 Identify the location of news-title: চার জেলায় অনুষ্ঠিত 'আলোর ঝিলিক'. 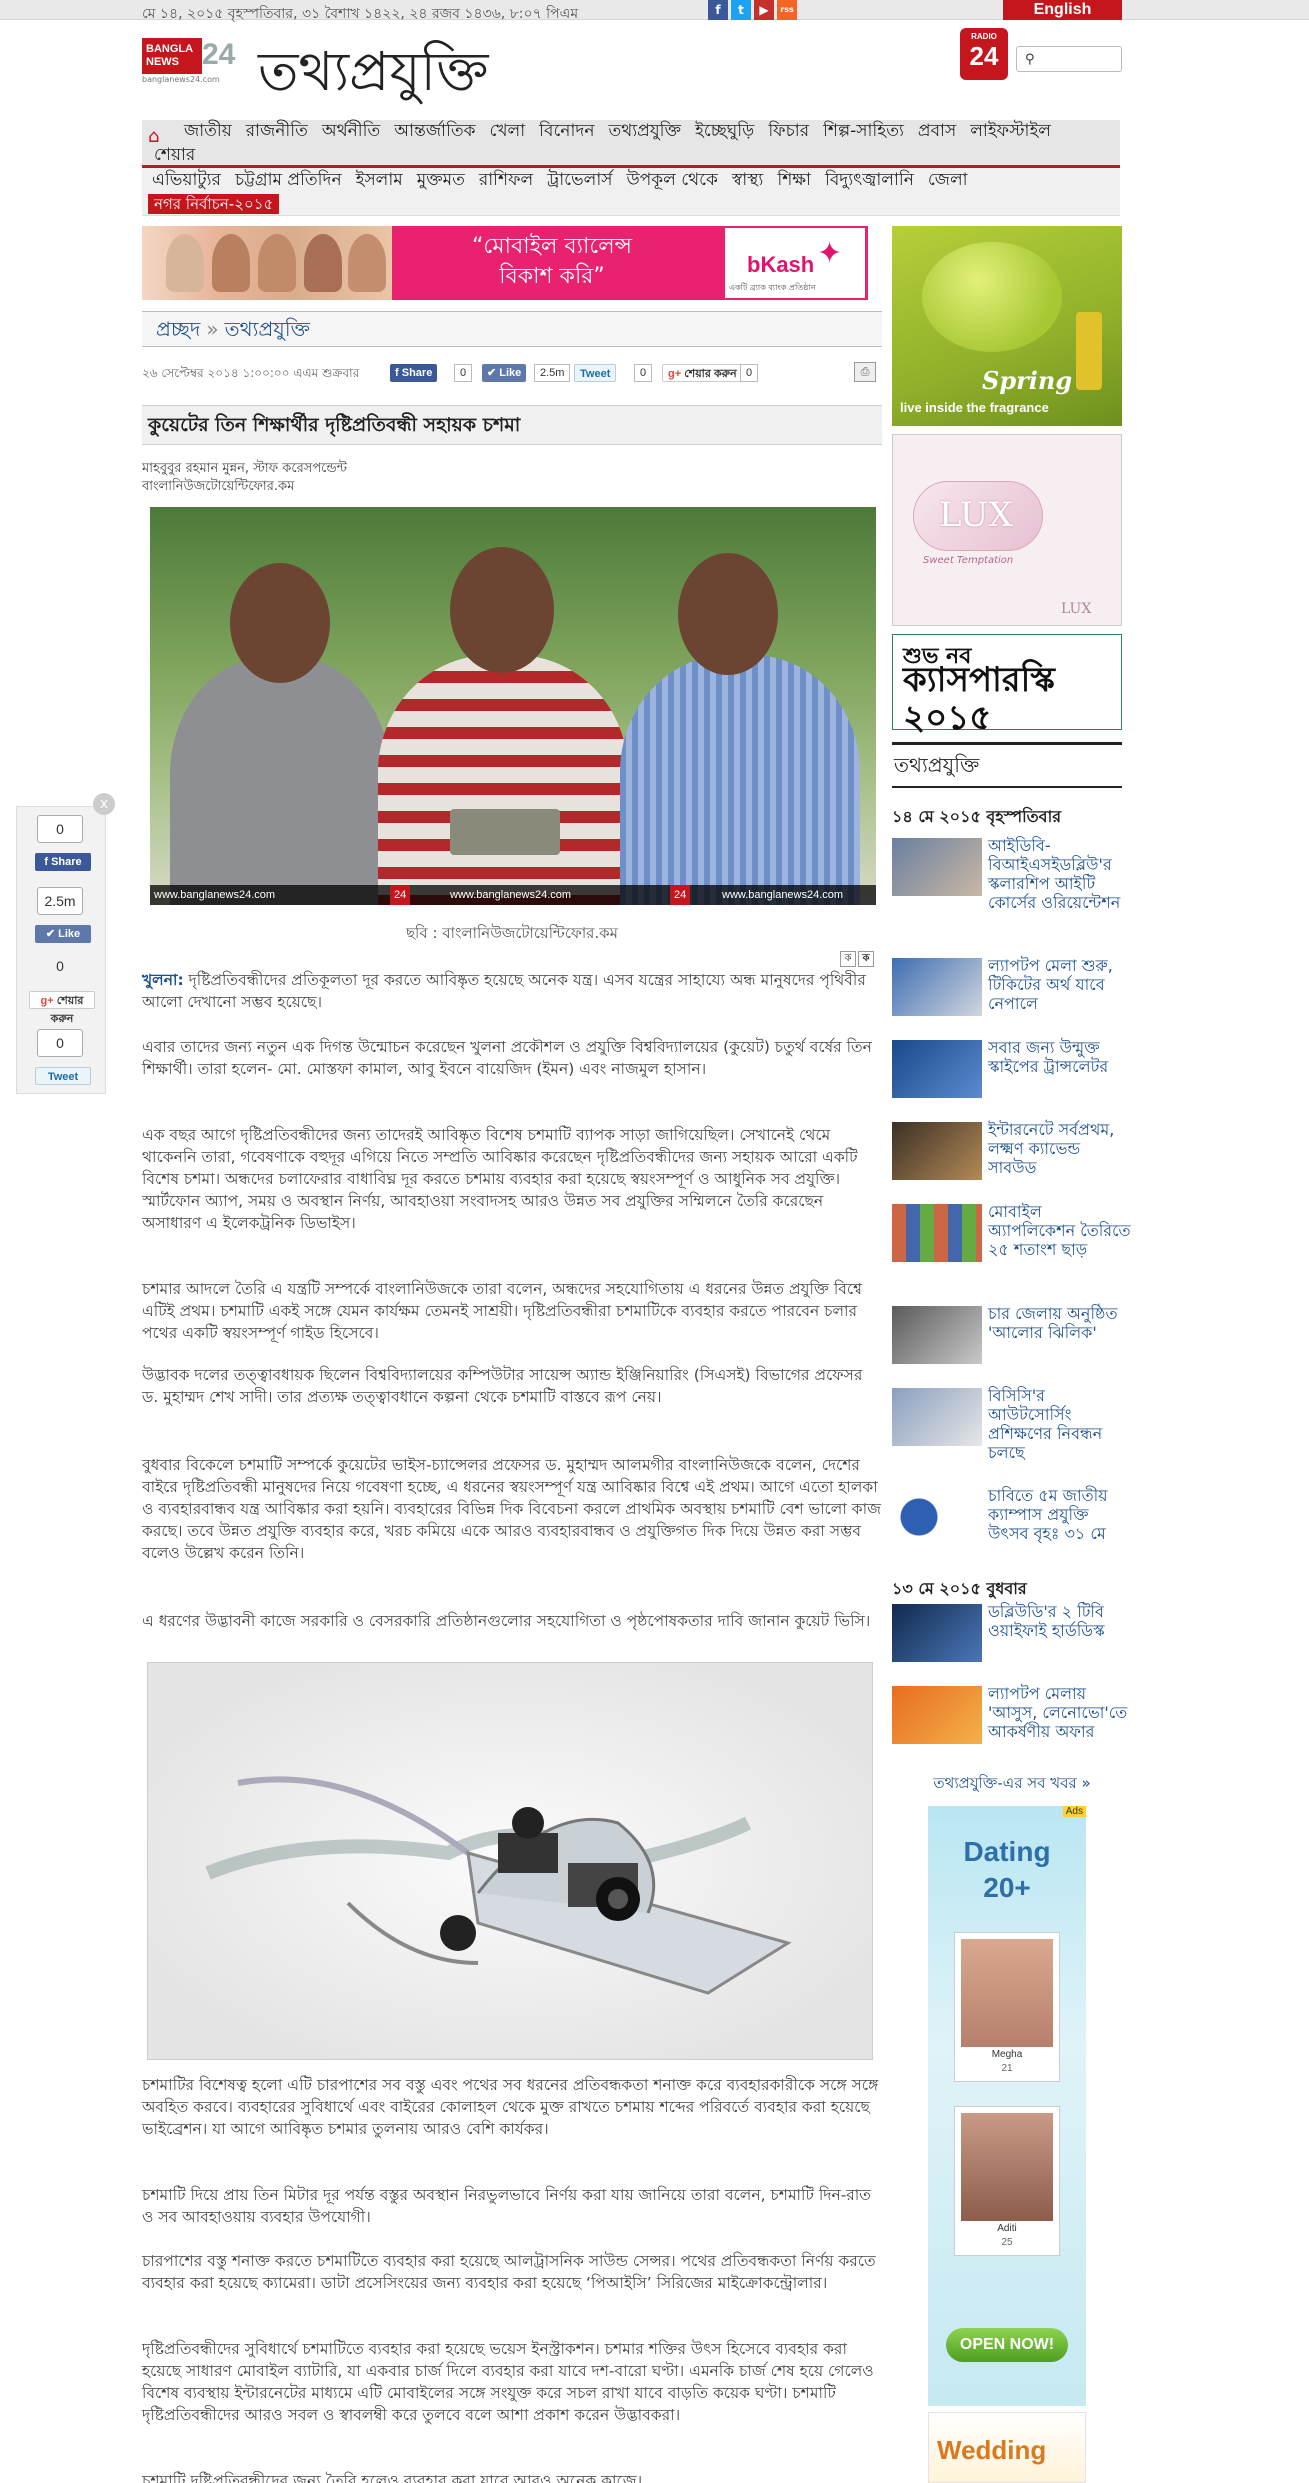
(1060, 1323).